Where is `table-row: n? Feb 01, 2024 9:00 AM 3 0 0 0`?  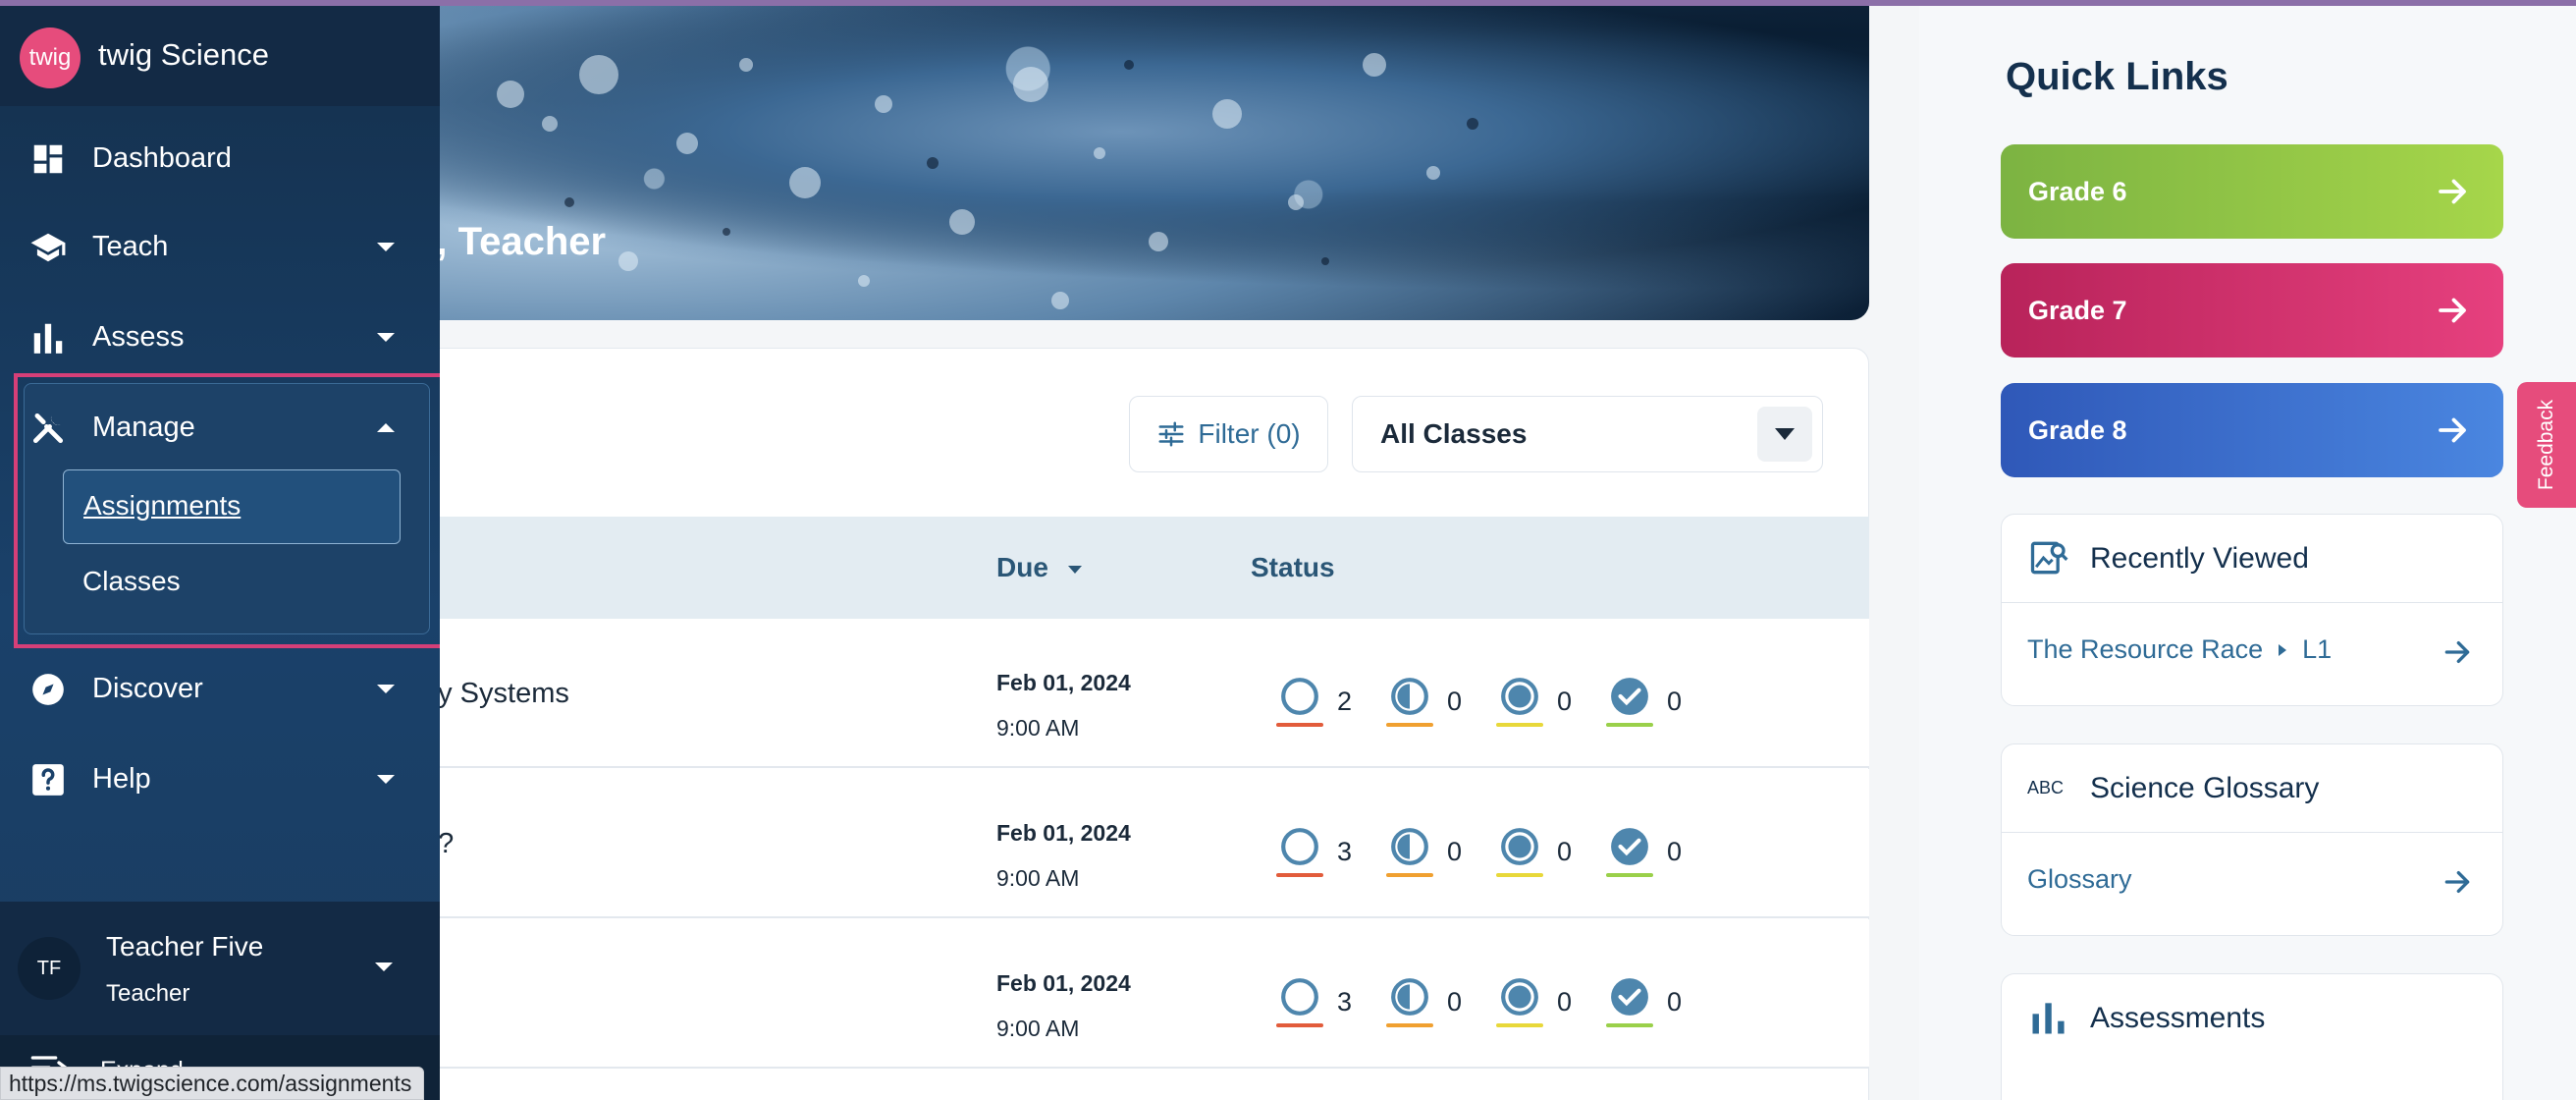
table-row: n? Feb 01, 2024 9:00 AM 3 0 0 0 is located at coordinates (1145, 843).